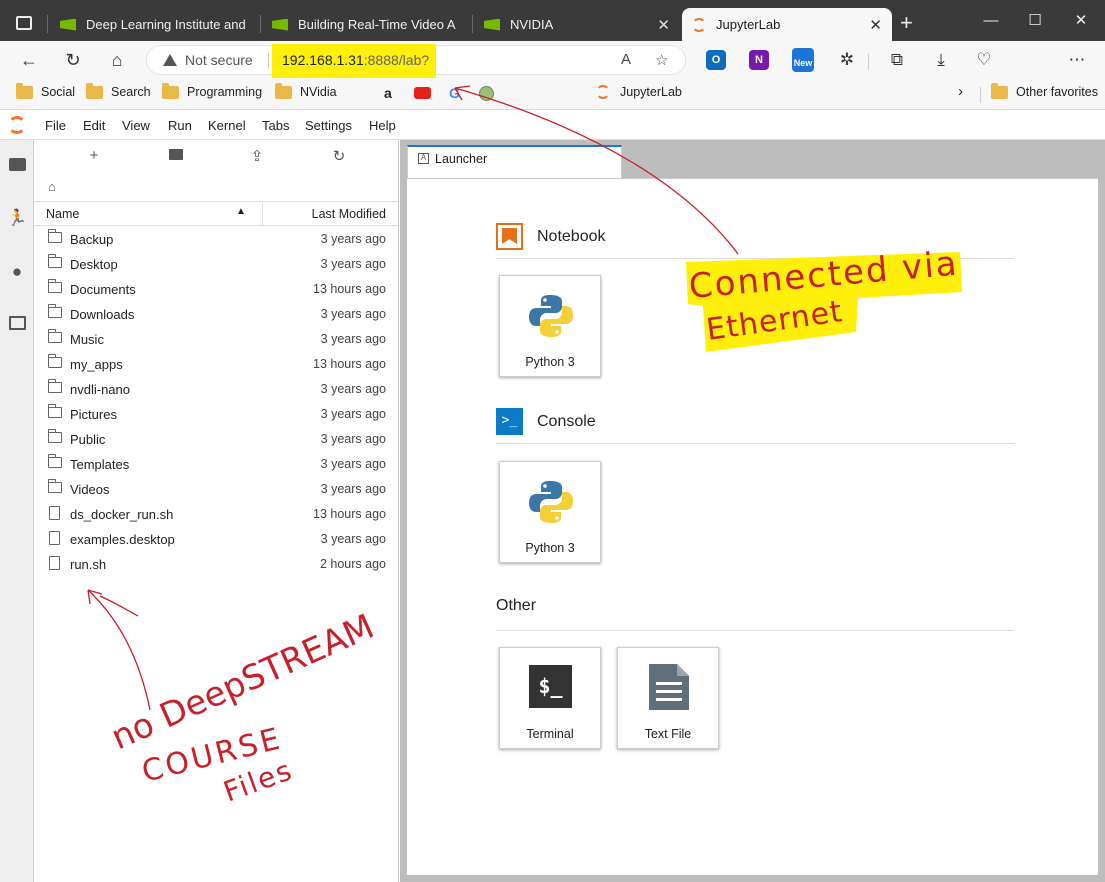 This screenshot has height=882, width=1105. What do you see at coordinates (45, 90) in the screenshot?
I see `bookmark-social: Social` at bounding box center [45, 90].